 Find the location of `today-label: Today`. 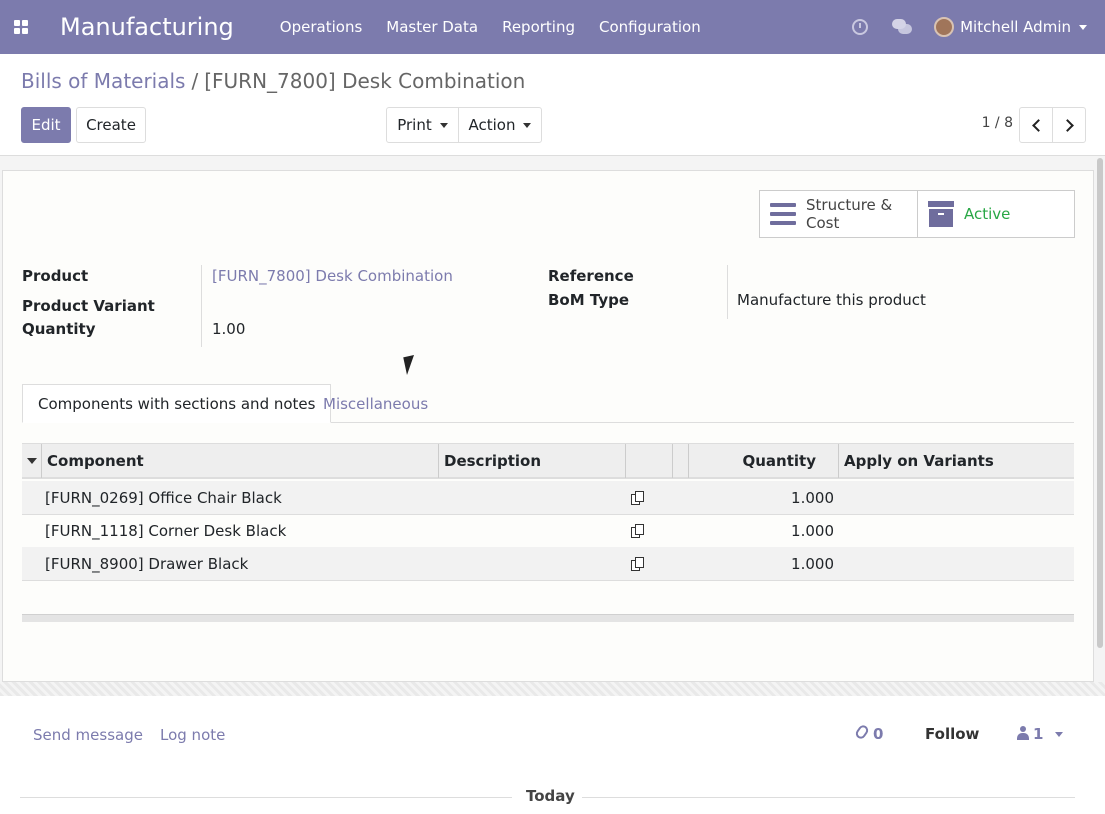

today-label: Today is located at coordinates (550, 796).